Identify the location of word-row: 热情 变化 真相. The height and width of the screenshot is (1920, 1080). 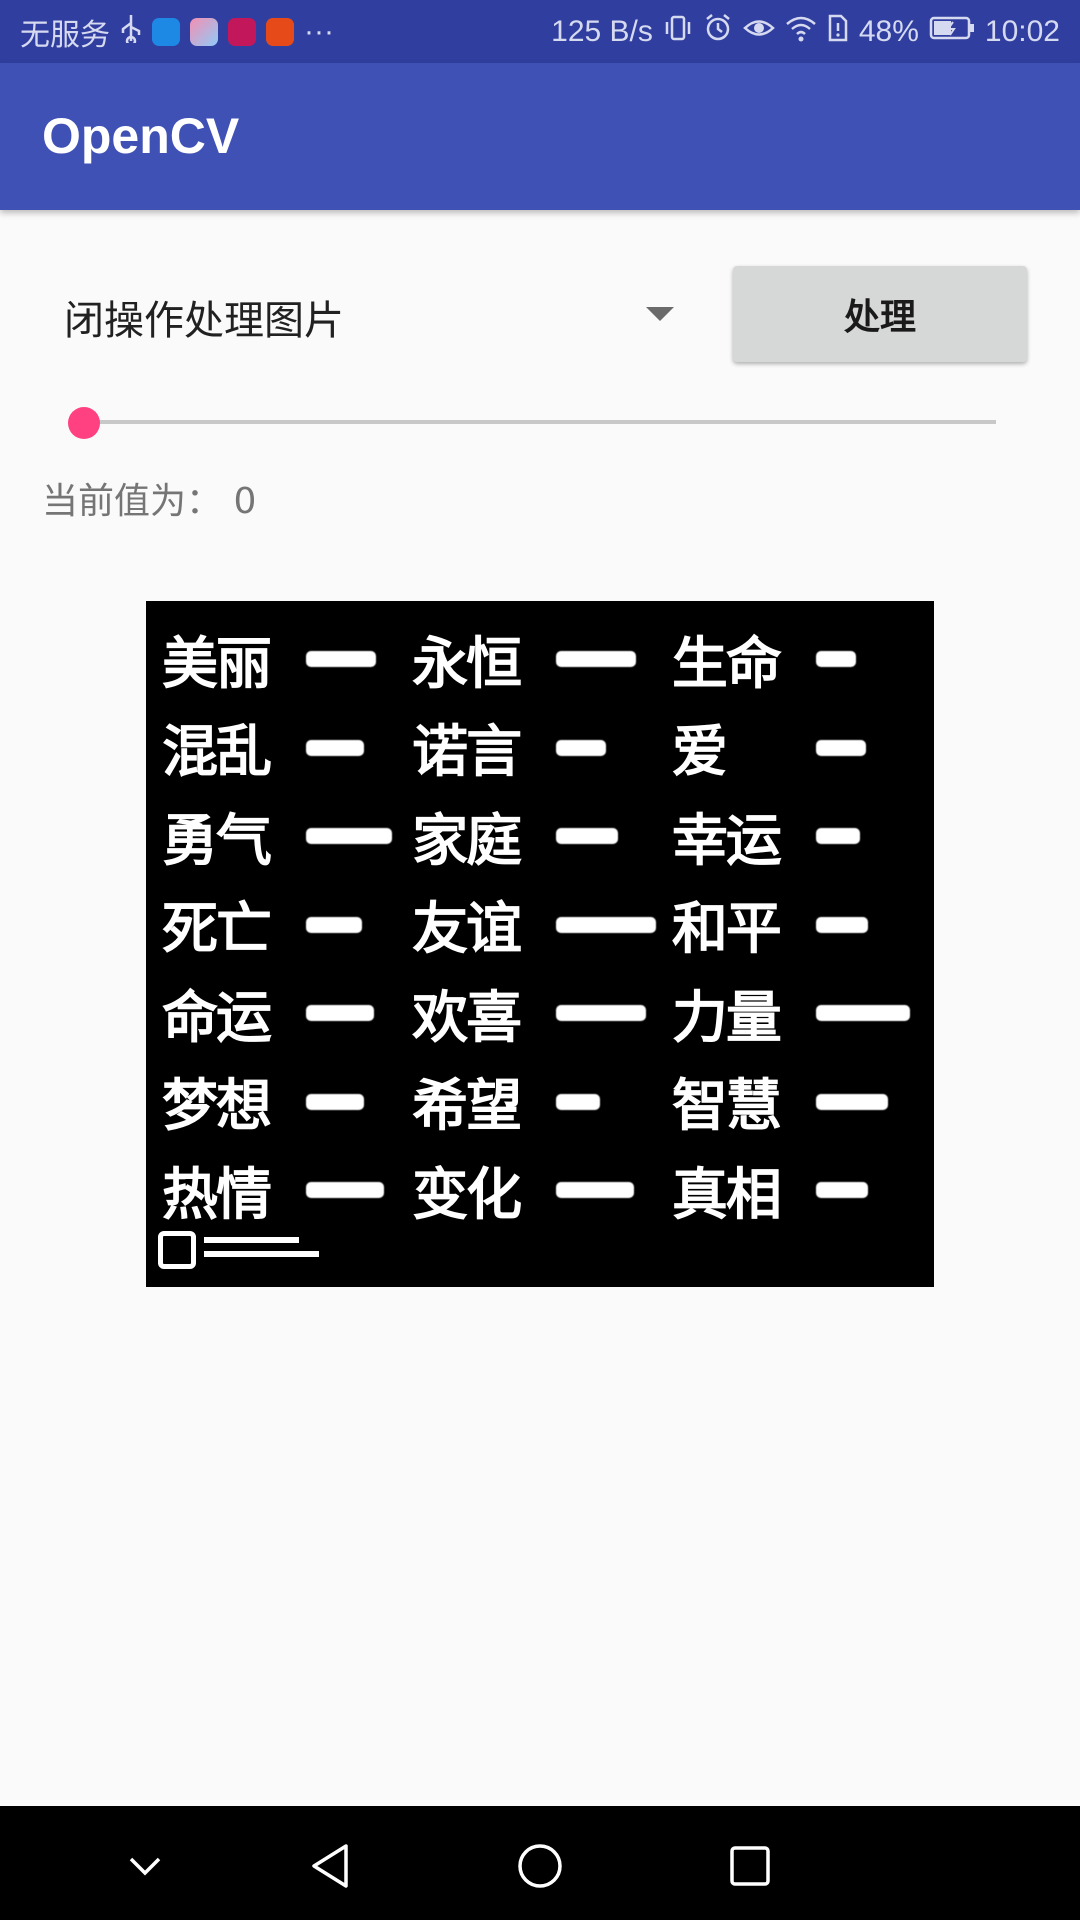
(542, 1190).